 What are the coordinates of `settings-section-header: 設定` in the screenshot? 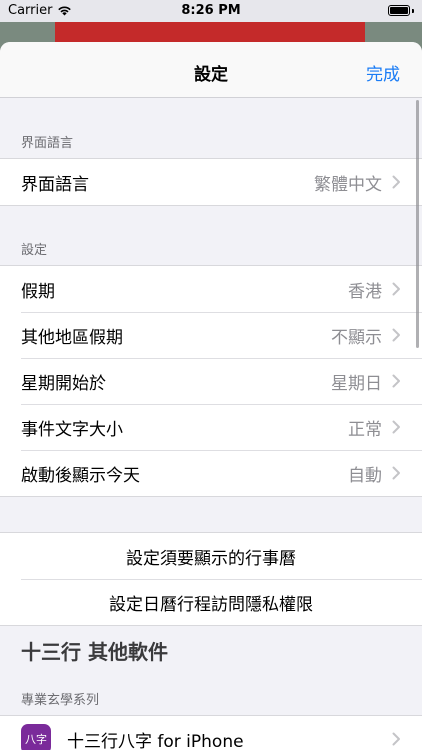 It's located at (34, 250).